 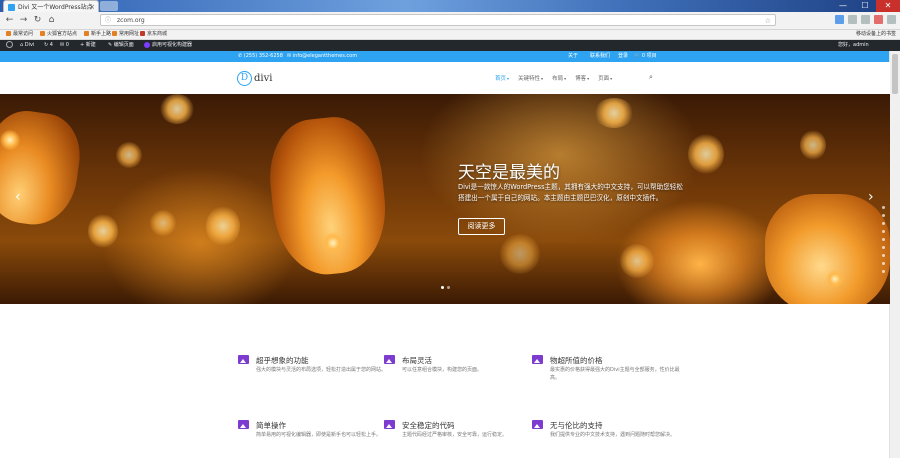 I want to click on lantern-image, so click(x=827, y=249).